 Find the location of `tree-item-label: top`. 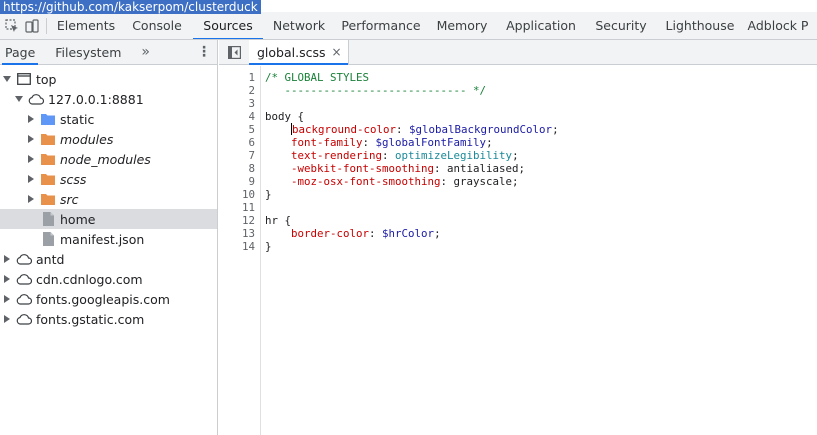

tree-item-label: top is located at coordinates (46, 79).